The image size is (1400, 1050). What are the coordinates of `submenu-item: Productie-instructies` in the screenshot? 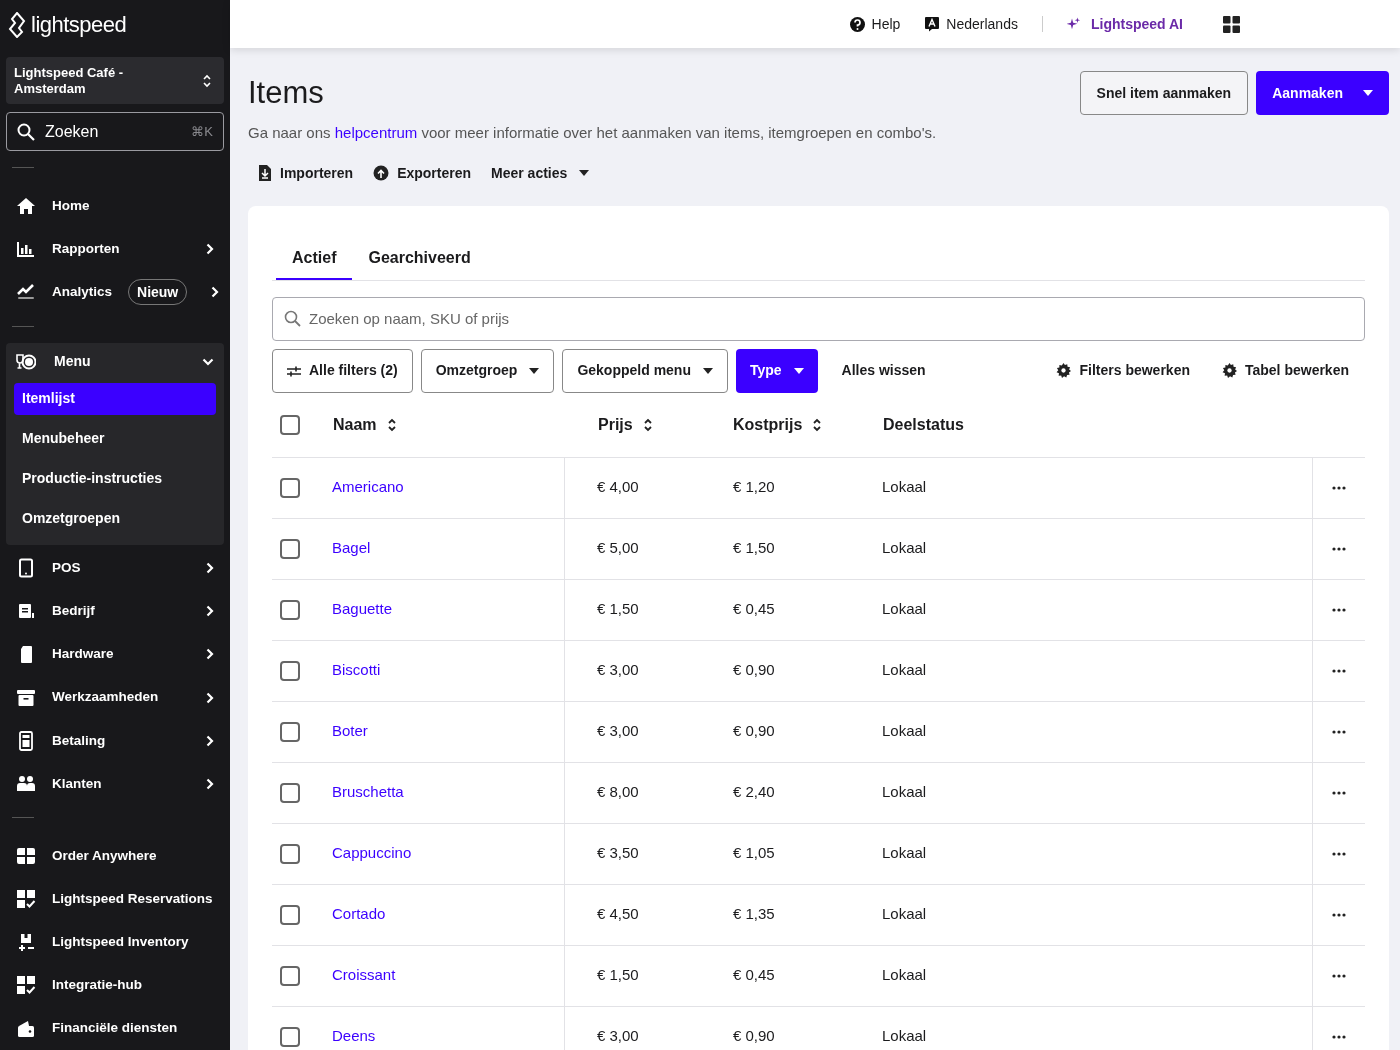 It's located at (115, 478).